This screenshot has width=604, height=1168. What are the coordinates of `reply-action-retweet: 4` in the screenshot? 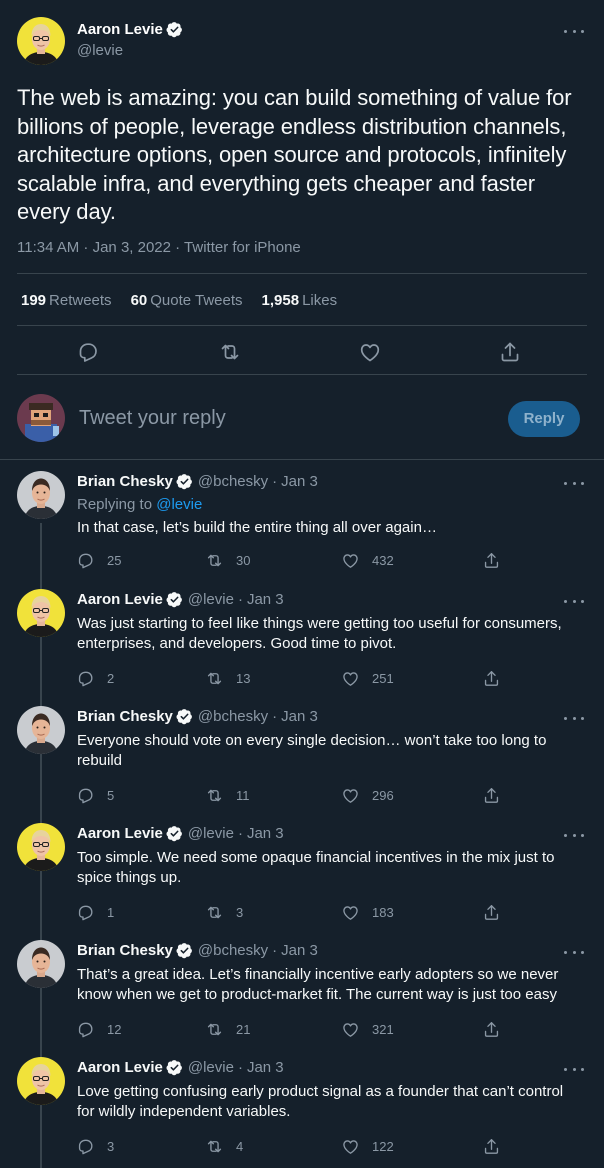 It's located at (224, 1146).